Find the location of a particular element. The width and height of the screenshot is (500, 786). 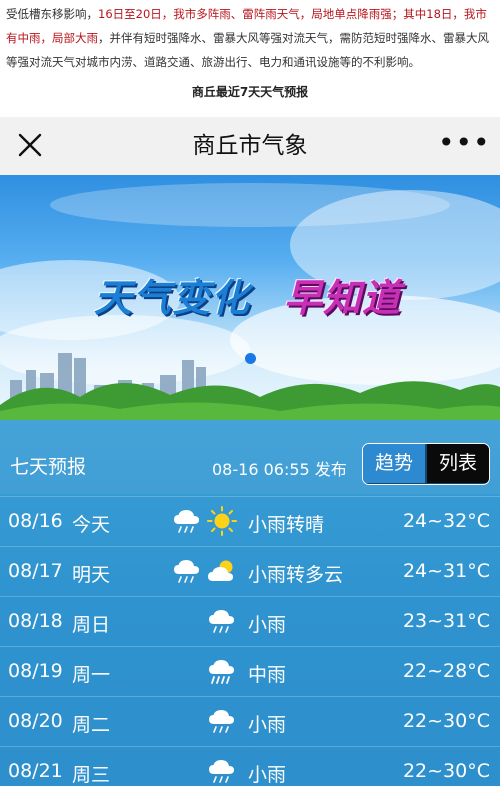

page-title: 商丘市气象 is located at coordinates (250, 146).